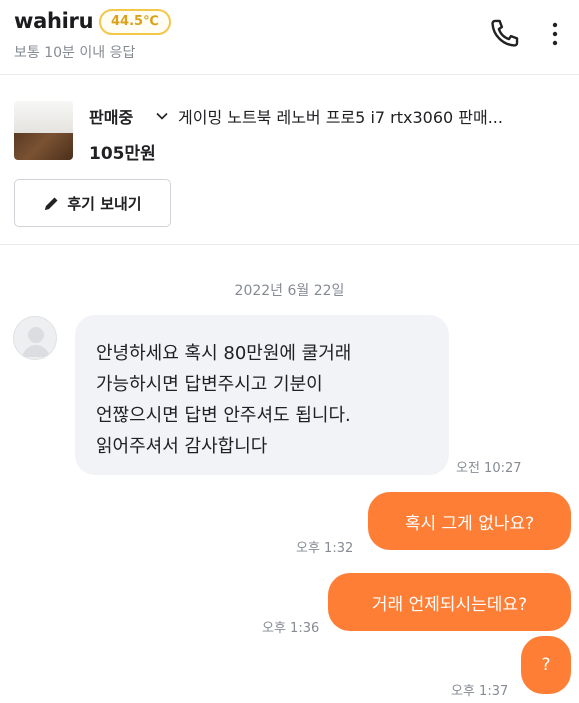 The image size is (579, 703). I want to click on send-review-button: 후기 보내기, so click(92, 203).